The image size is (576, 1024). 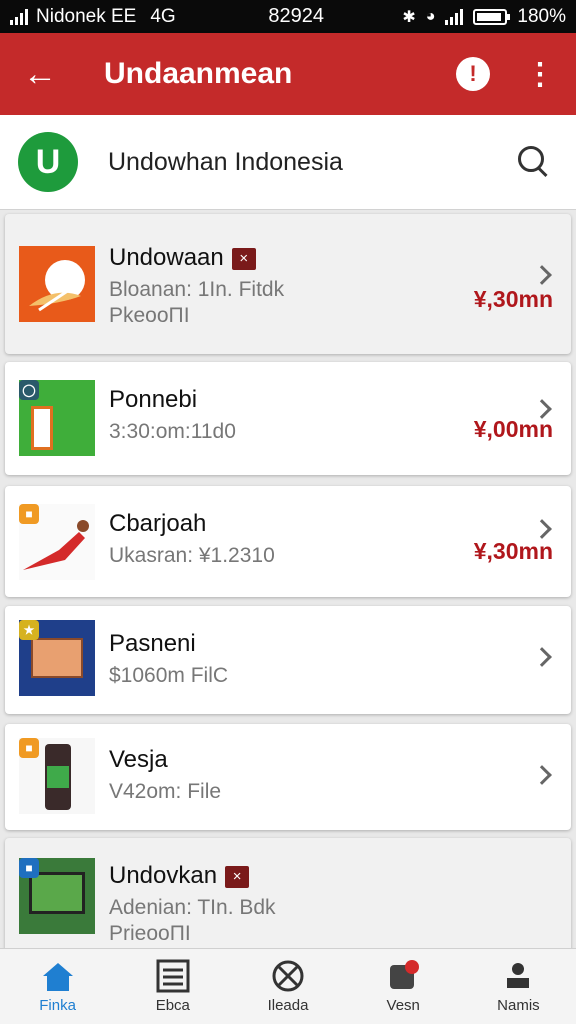 I want to click on nav-label: Namis, so click(x=518, y=1005).